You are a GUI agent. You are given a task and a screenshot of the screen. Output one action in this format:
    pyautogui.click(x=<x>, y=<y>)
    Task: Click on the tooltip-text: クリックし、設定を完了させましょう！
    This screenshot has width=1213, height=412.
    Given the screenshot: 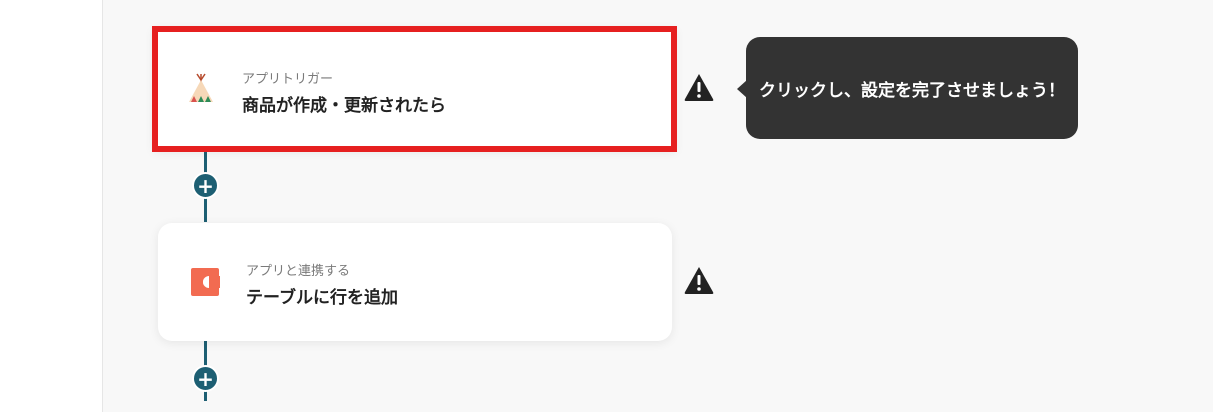 What is the action you would take?
    pyautogui.click(x=912, y=90)
    